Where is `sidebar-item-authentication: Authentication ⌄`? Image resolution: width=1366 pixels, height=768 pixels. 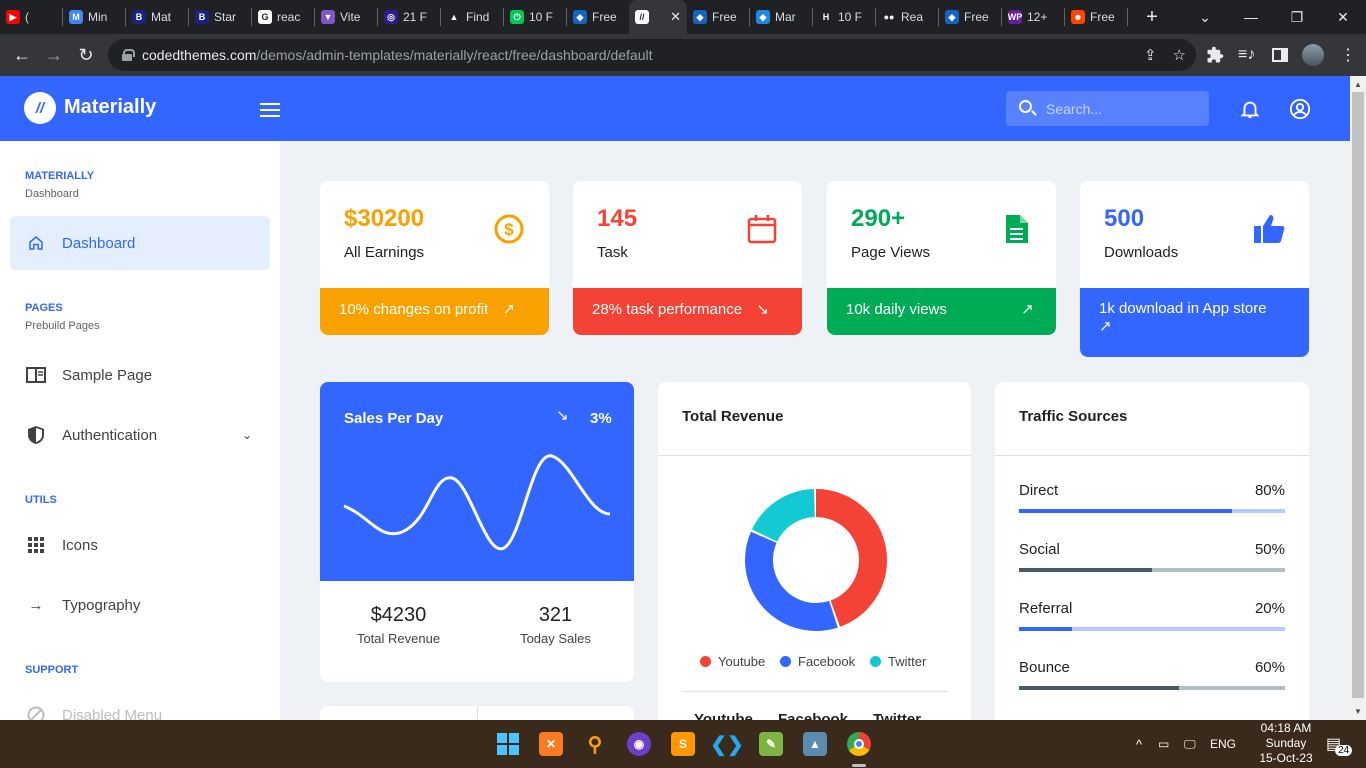
sidebar-item-authentication: Authentication ⌄ is located at coordinates (140, 435).